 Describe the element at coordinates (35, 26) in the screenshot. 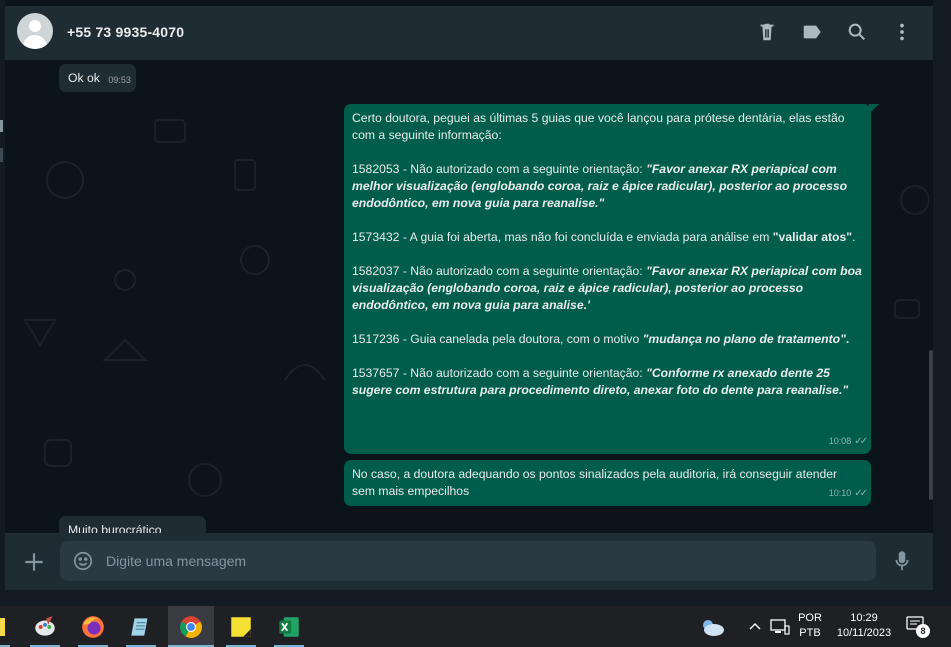

I see `avatar-head` at that location.